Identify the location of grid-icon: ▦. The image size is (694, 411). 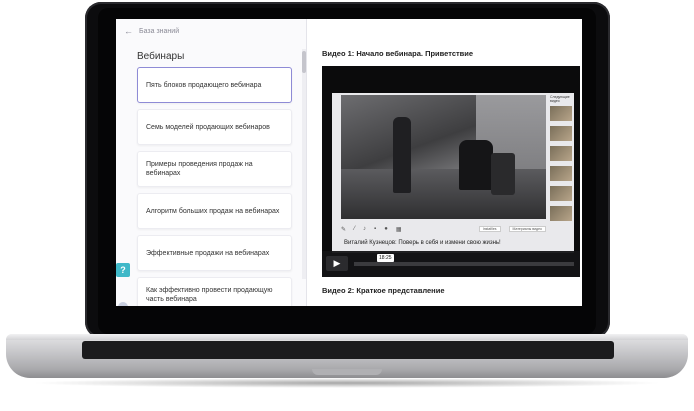
(399, 229).